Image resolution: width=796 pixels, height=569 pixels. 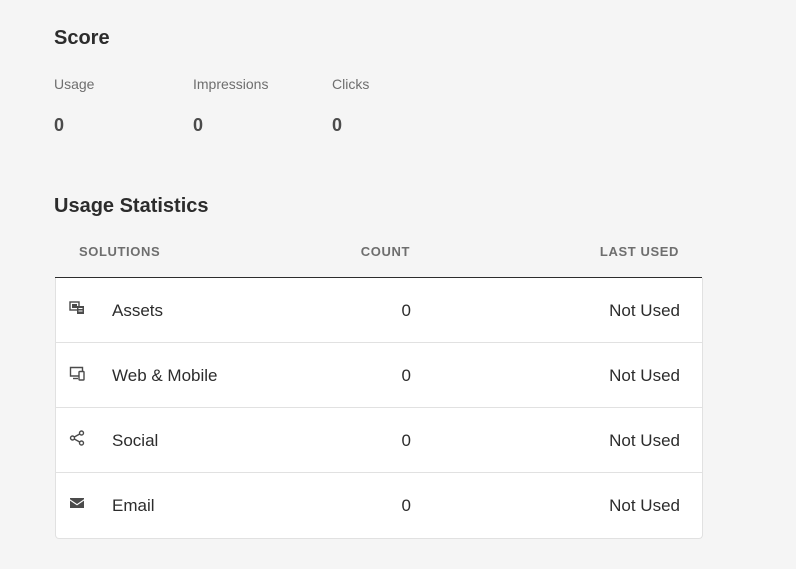 What do you see at coordinates (131, 206) in the screenshot?
I see `usage-statistics-title: Usage Statistics` at bounding box center [131, 206].